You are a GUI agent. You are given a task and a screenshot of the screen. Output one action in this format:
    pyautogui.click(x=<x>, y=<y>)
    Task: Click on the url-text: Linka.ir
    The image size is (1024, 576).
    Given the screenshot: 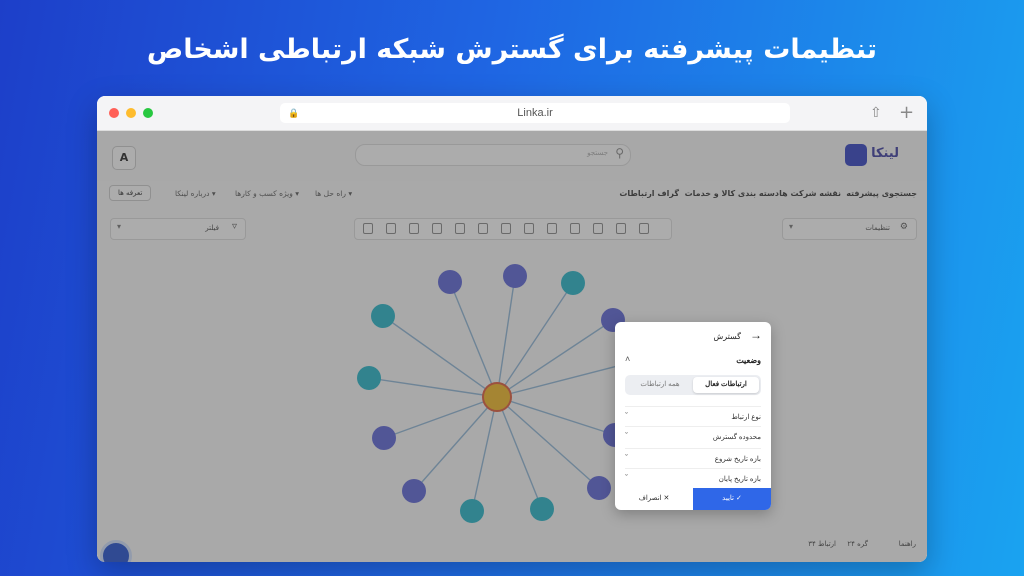 What is the action you would take?
    pyautogui.click(x=535, y=113)
    